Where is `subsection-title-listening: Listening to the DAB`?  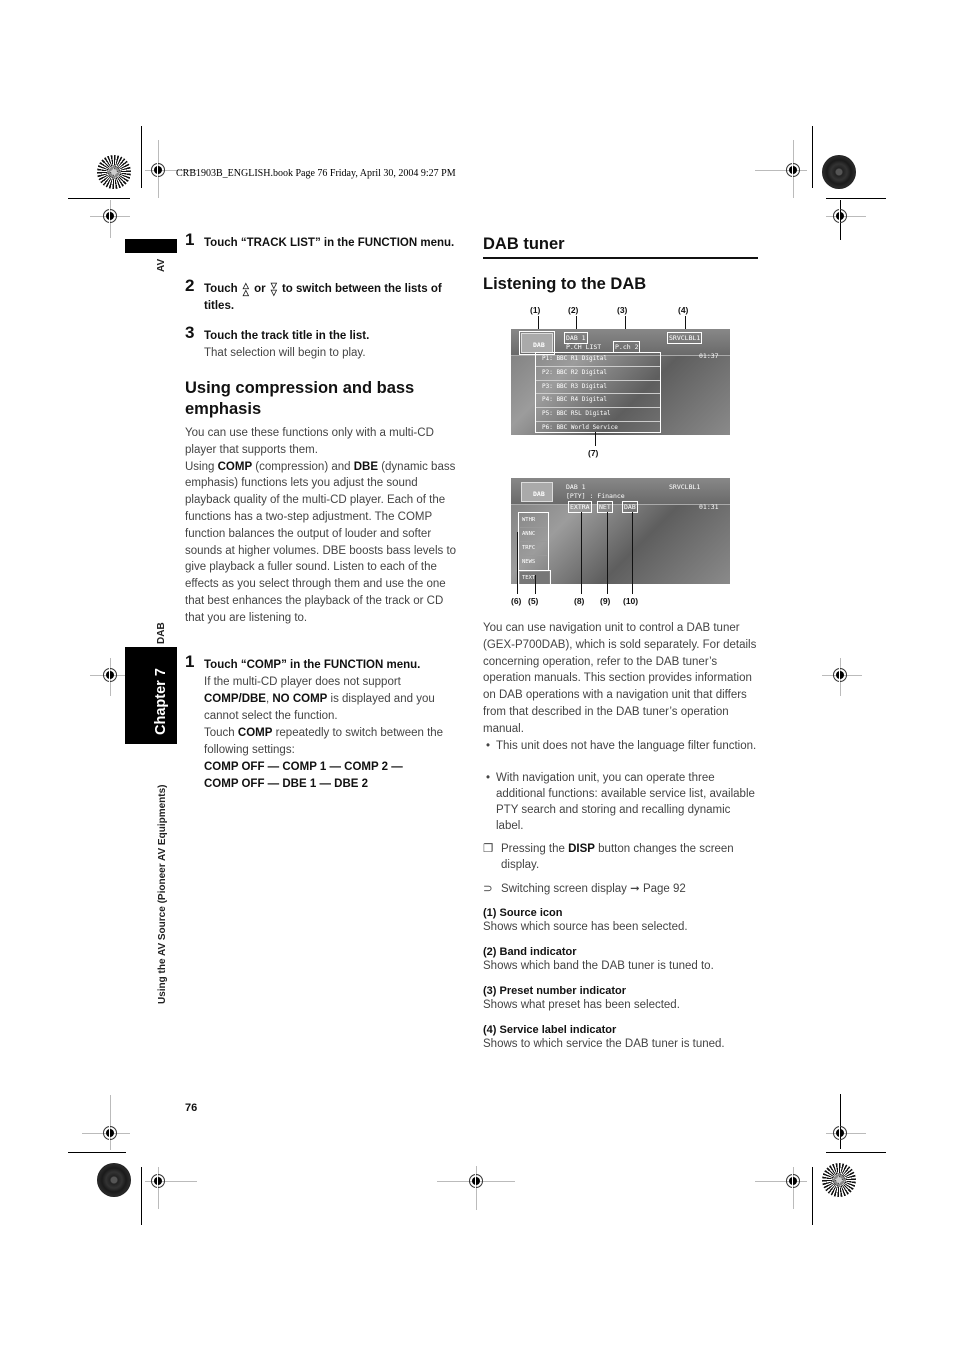
subsection-title-listening: Listening to the DAB is located at coordinates (565, 284).